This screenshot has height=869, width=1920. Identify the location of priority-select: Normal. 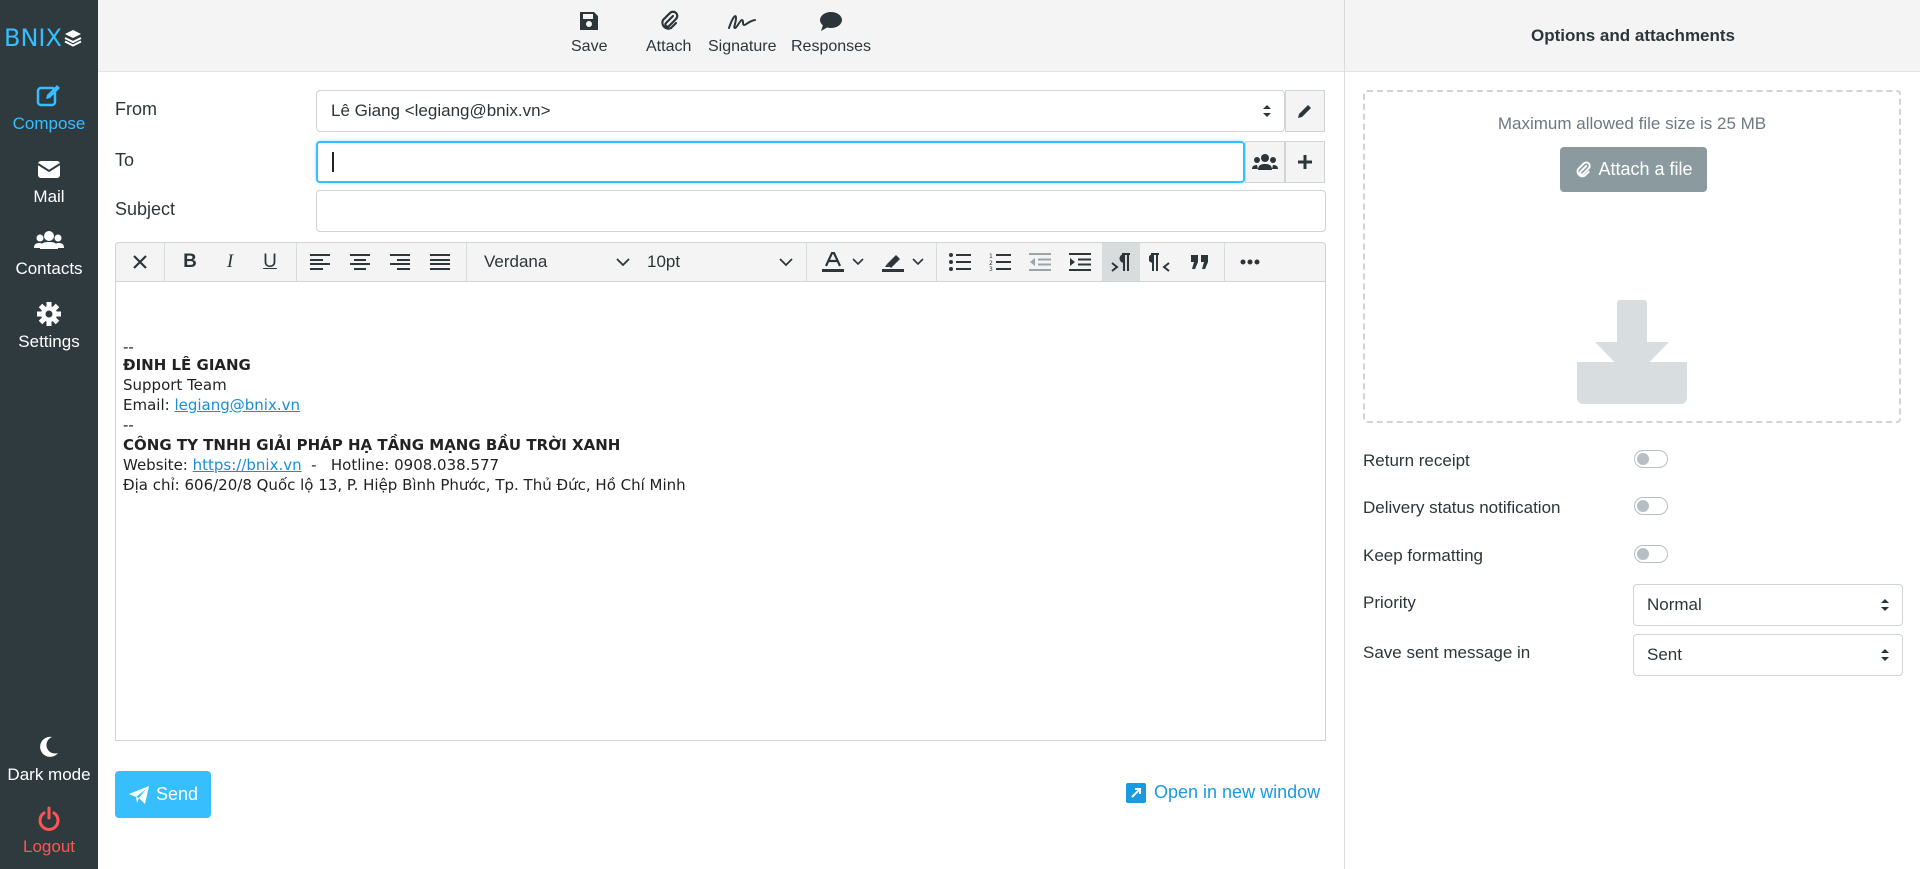
(1768, 605).